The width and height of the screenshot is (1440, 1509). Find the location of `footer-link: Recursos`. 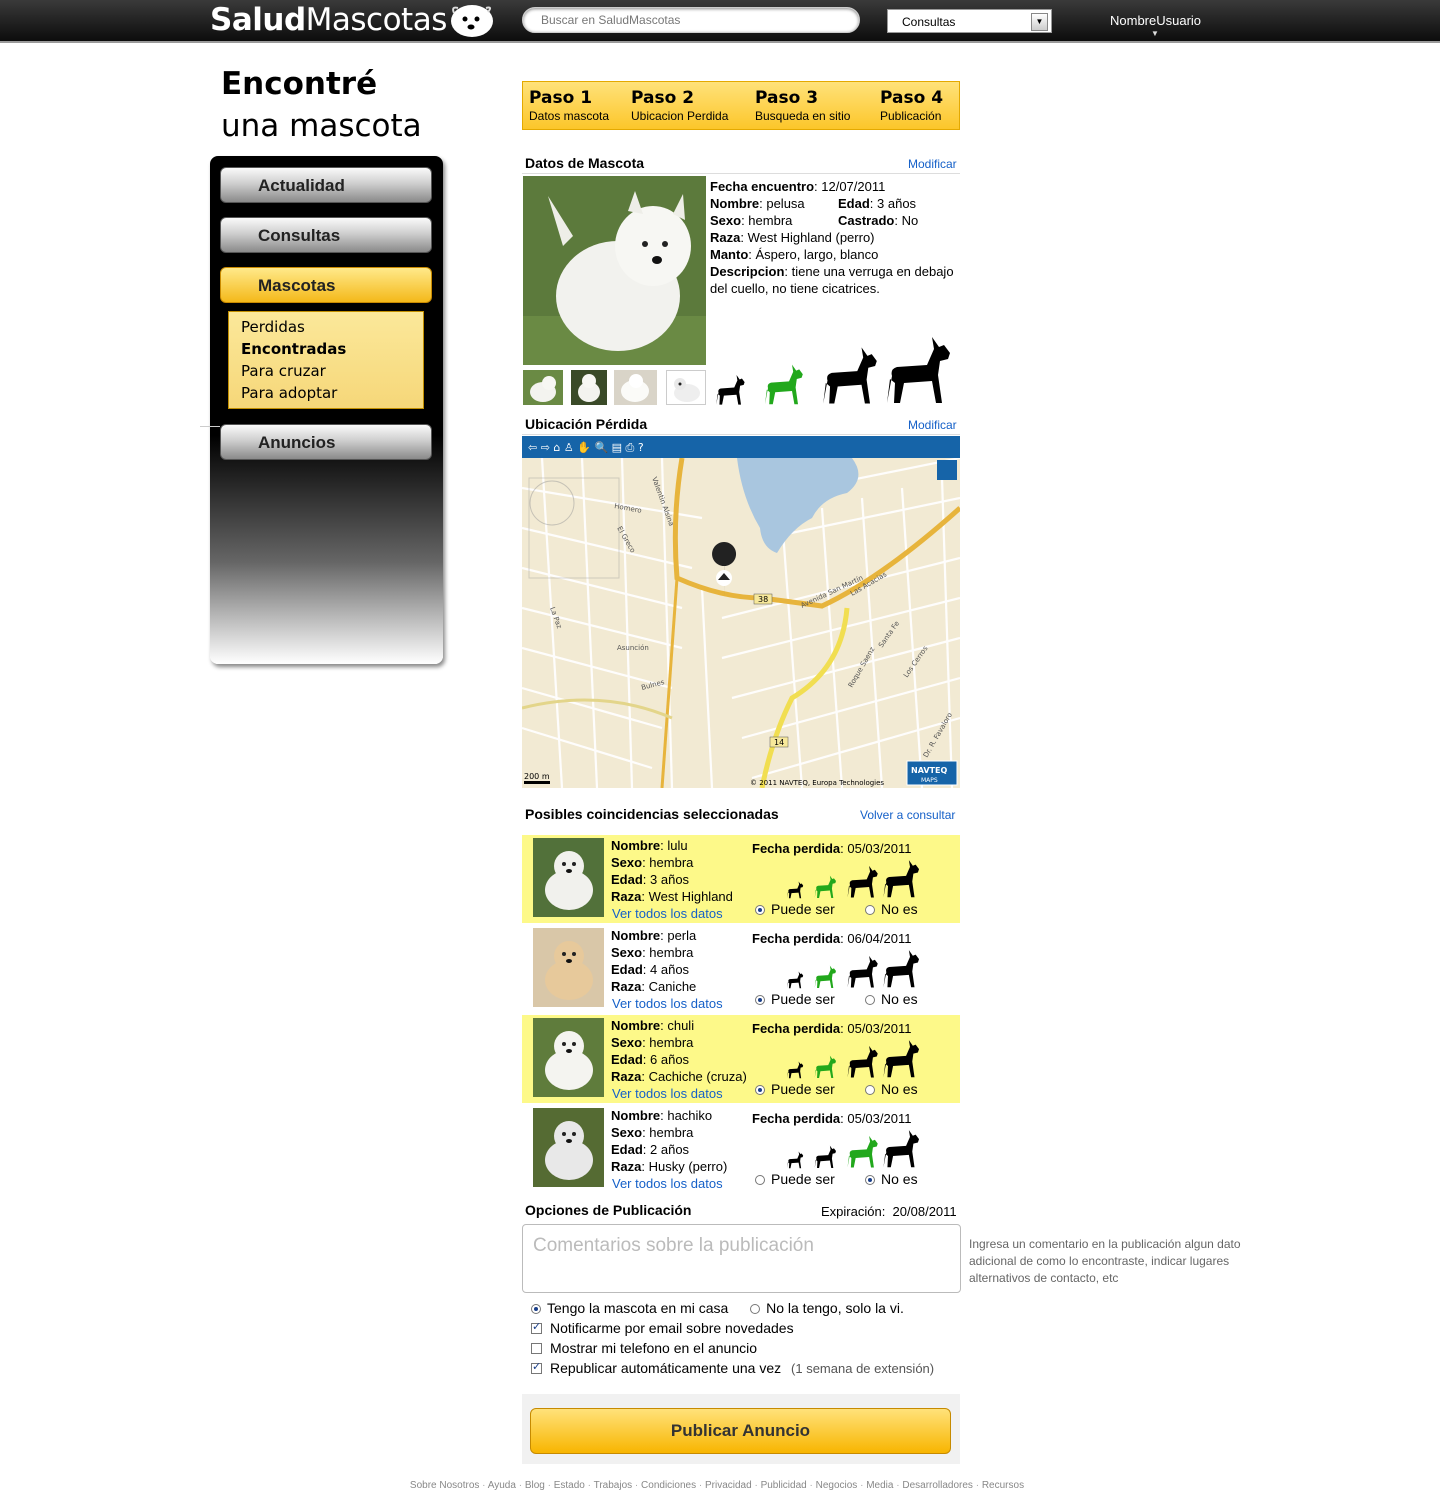

footer-link: Recursos is located at coordinates (1003, 1485).